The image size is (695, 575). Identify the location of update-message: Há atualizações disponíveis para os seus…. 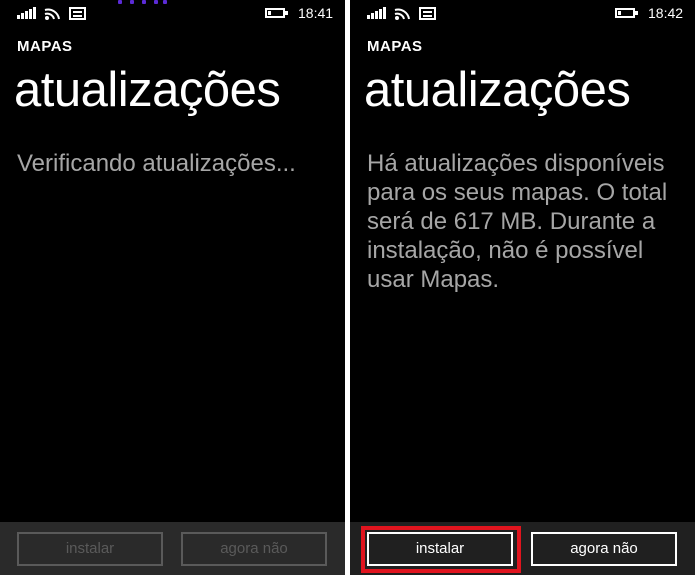
(517, 221).